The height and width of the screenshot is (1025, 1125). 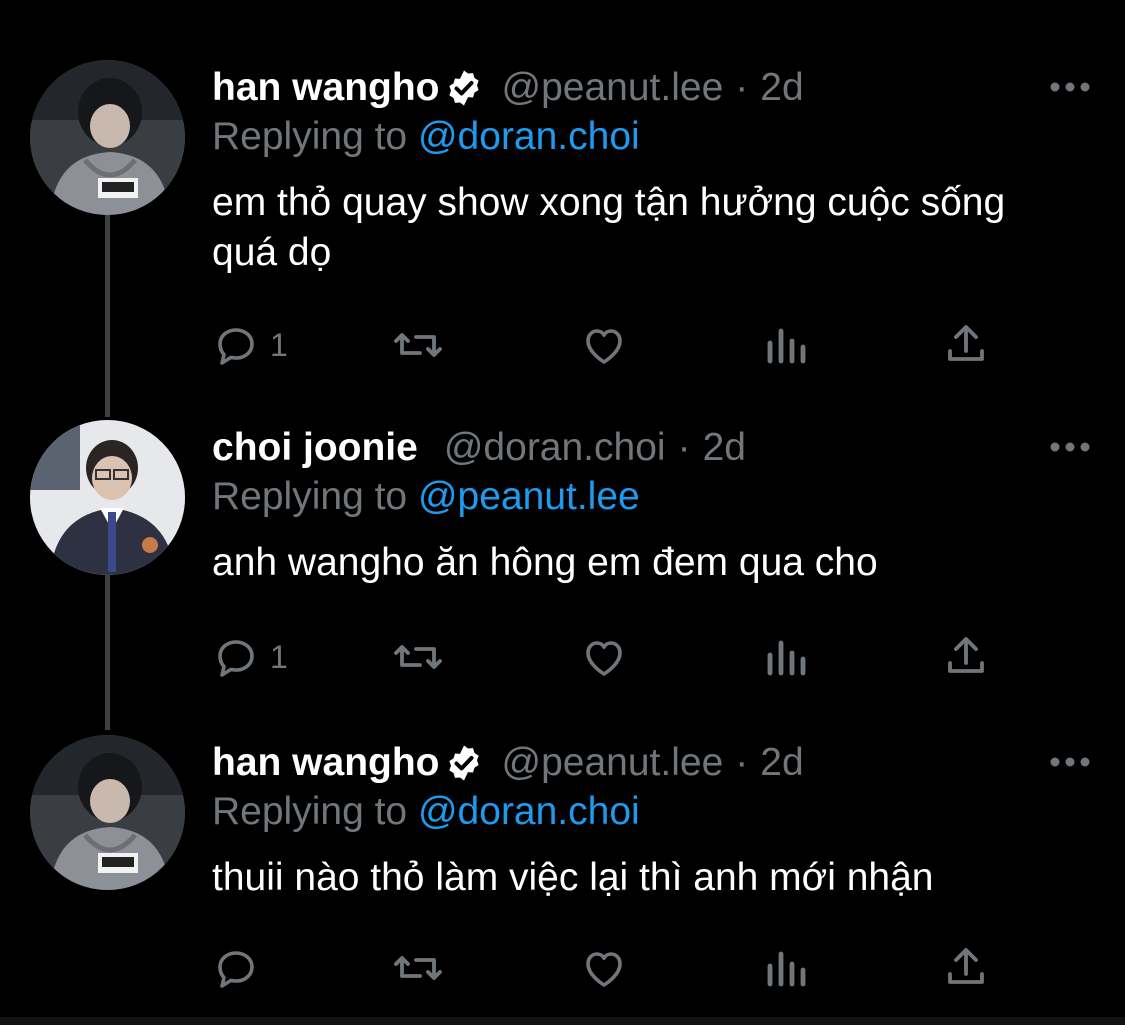 What do you see at coordinates (545, 562) in the screenshot?
I see `tweet-text: anh wangho ăn hông em đem qua cho` at bounding box center [545, 562].